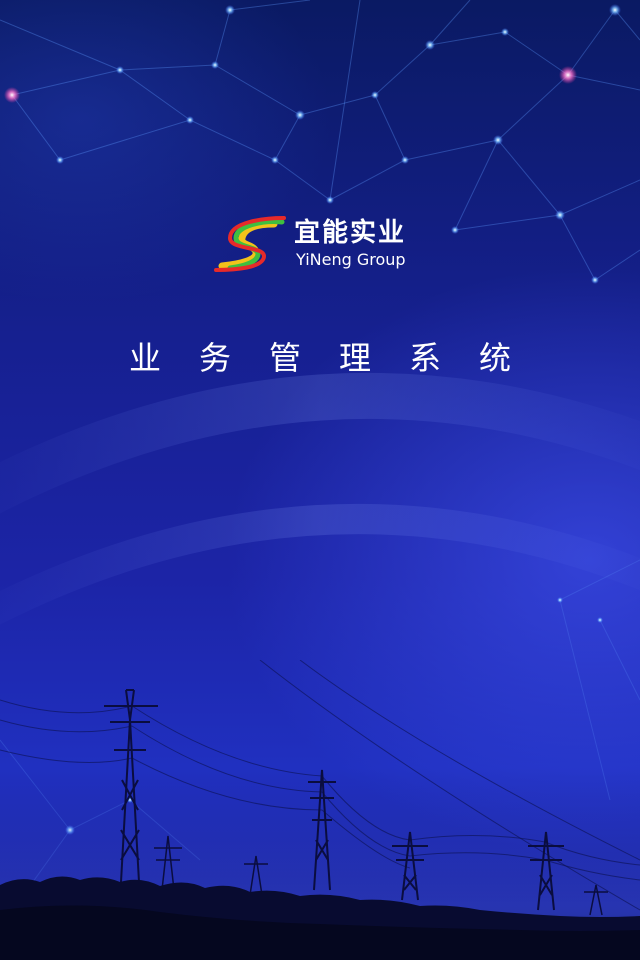 This screenshot has height=960, width=640. Describe the element at coordinates (350, 233) in the screenshot. I see `company-name-cn: 宜能实业` at that location.